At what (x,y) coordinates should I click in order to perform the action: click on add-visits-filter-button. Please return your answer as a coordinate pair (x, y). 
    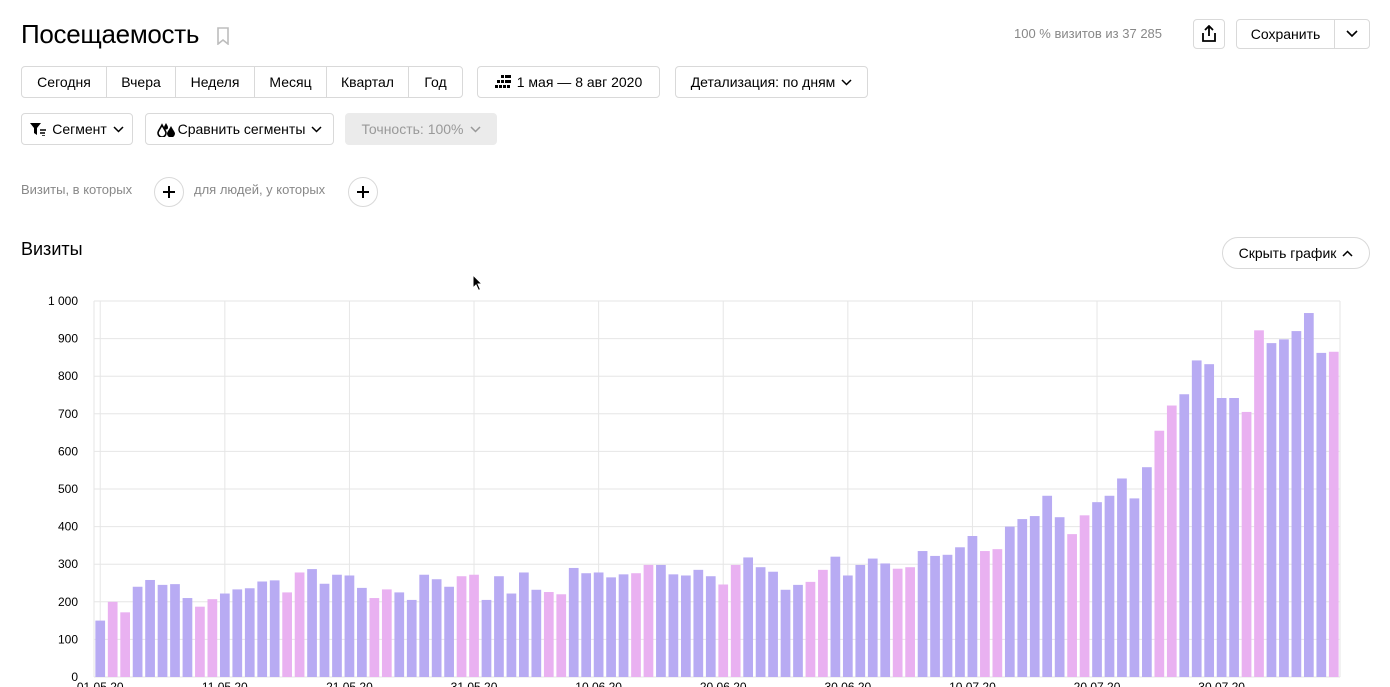
    Looking at the image, I should click on (169, 192).